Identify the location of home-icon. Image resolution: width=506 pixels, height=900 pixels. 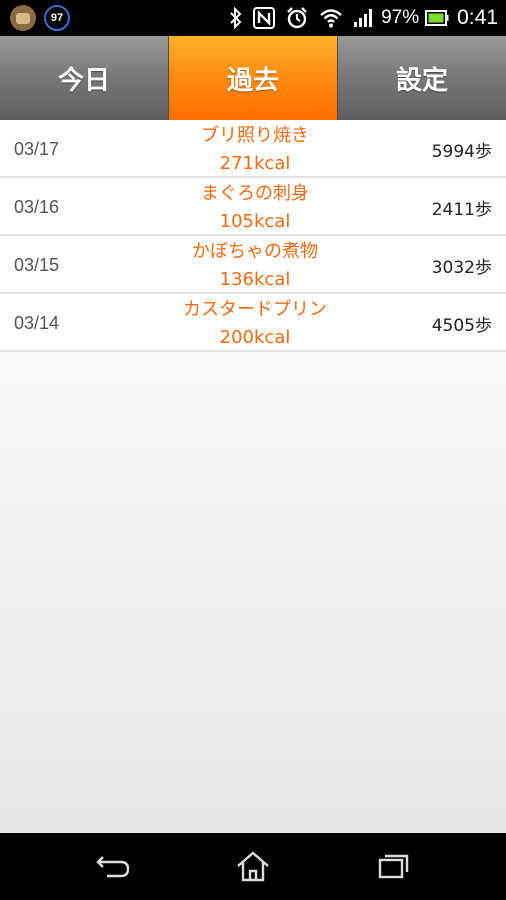
(253, 866).